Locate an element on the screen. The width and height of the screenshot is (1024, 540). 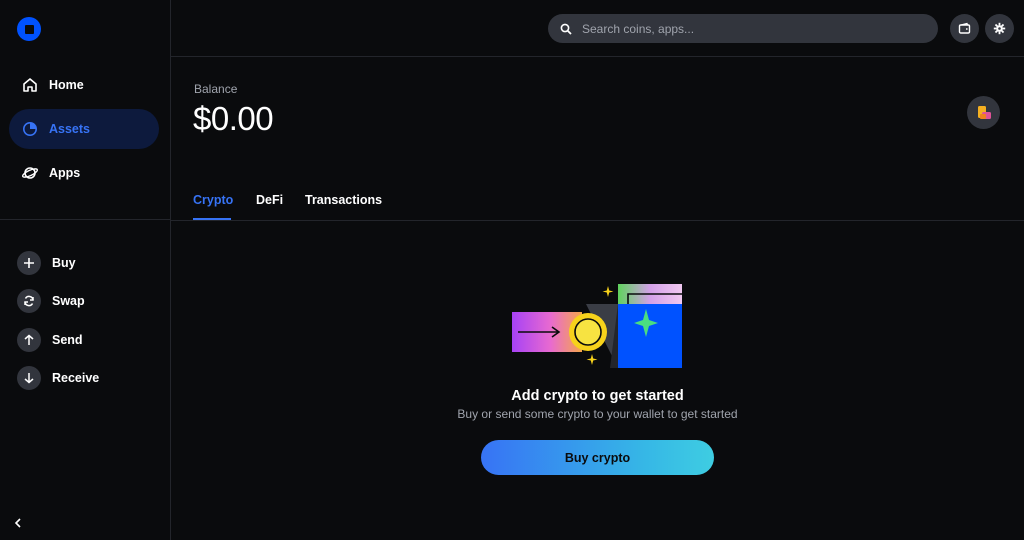
tab-crypto: Crypto is located at coordinates (213, 200).